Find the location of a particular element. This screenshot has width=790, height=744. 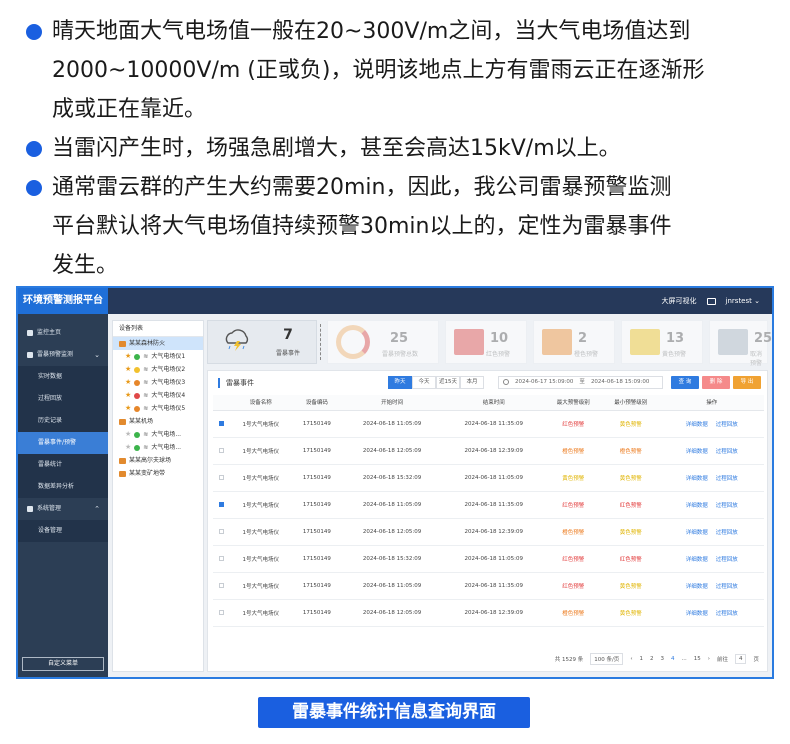

jump-input: 4 is located at coordinates (740, 659).